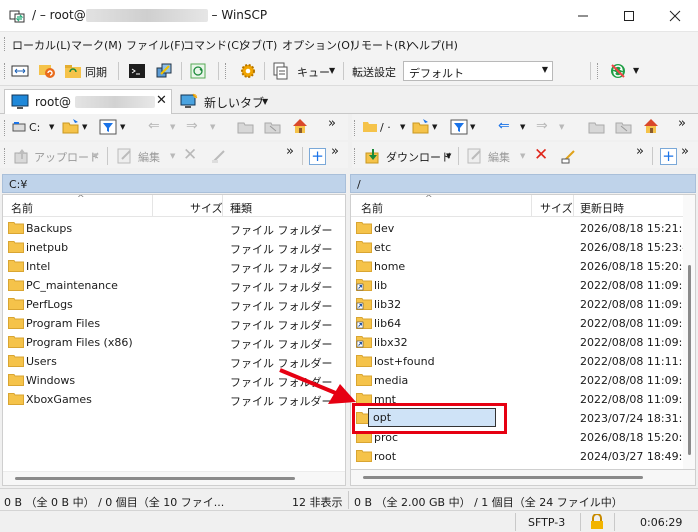 This screenshot has height=532, width=698. I want to click on synchronize-icon, so click(73, 71).